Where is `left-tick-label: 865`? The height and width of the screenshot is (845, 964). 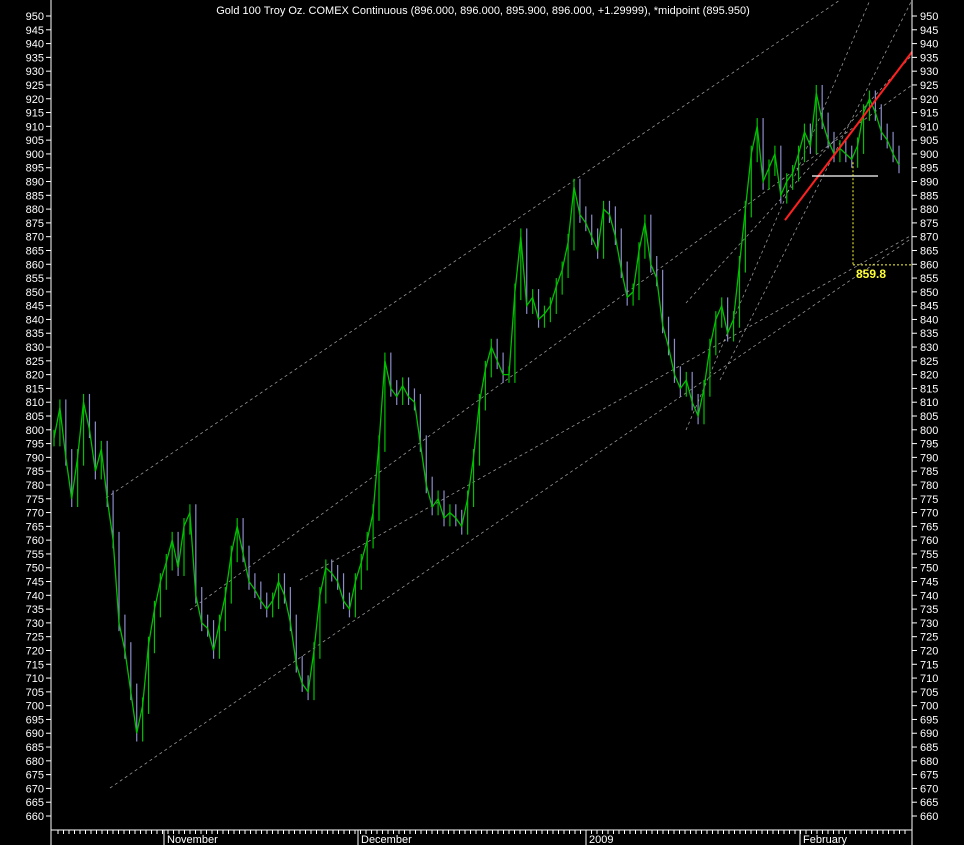 left-tick-label: 865 is located at coordinates (35, 251).